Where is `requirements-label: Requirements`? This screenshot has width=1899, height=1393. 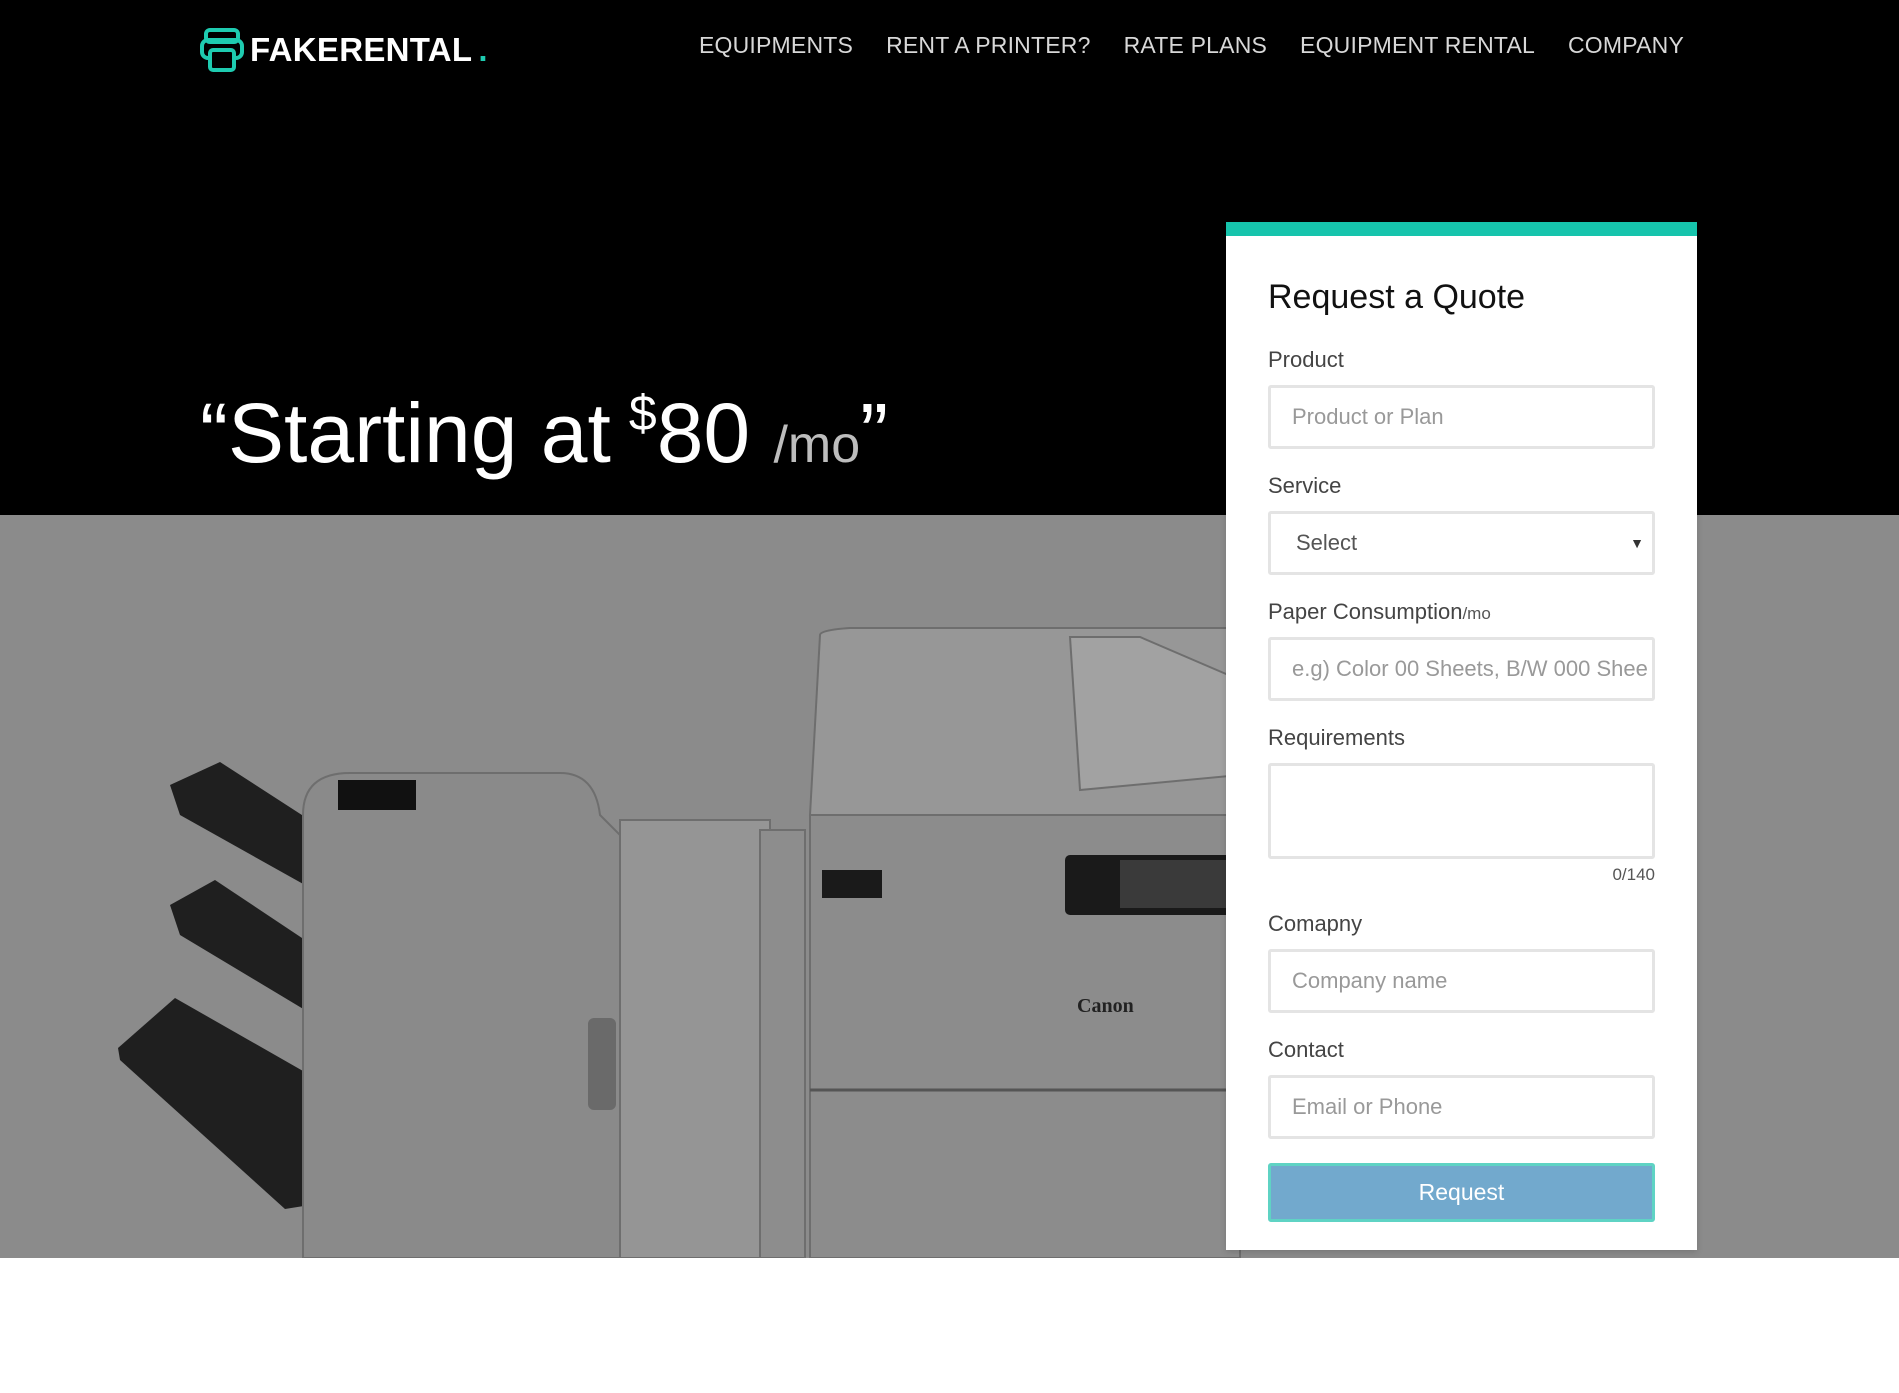
requirements-label: Requirements is located at coordinates (1336, 737).